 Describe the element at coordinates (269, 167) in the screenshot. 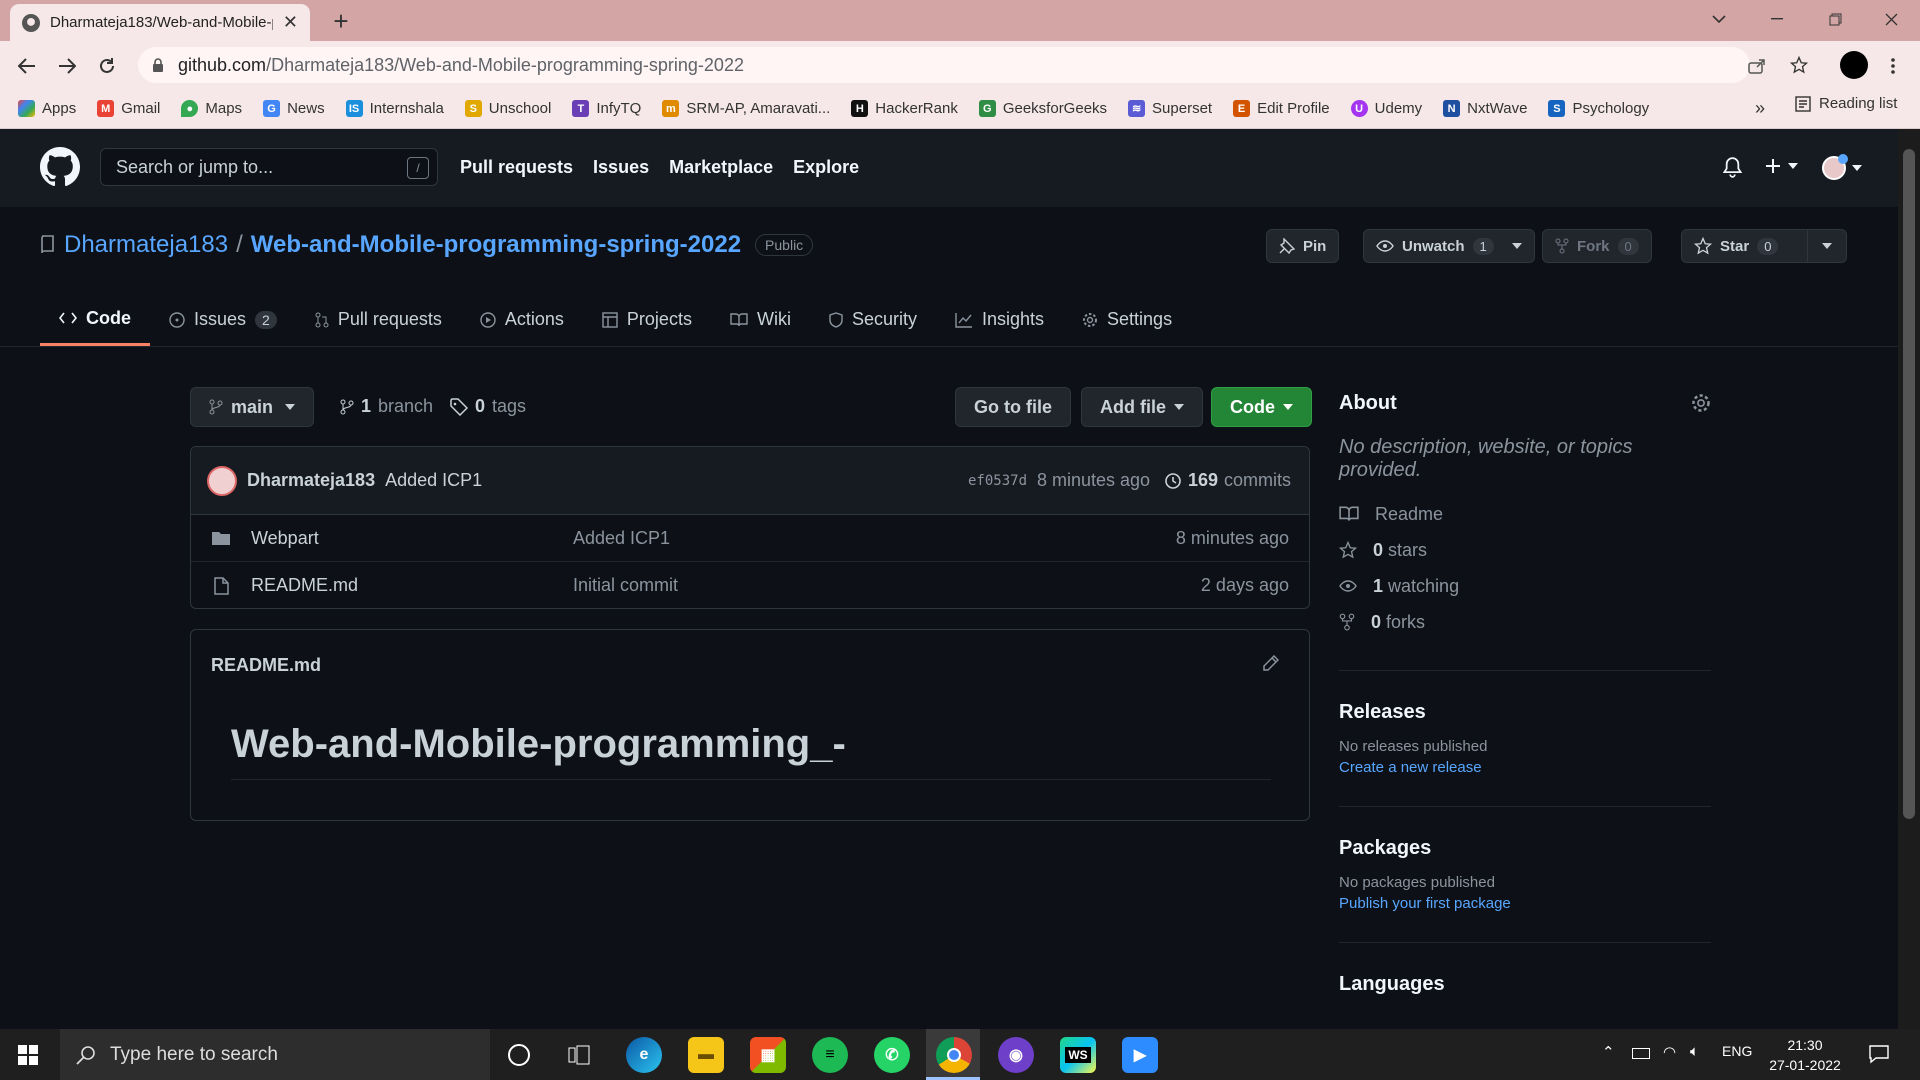

I see `global-search-input: Search or jump to... /` at that location.